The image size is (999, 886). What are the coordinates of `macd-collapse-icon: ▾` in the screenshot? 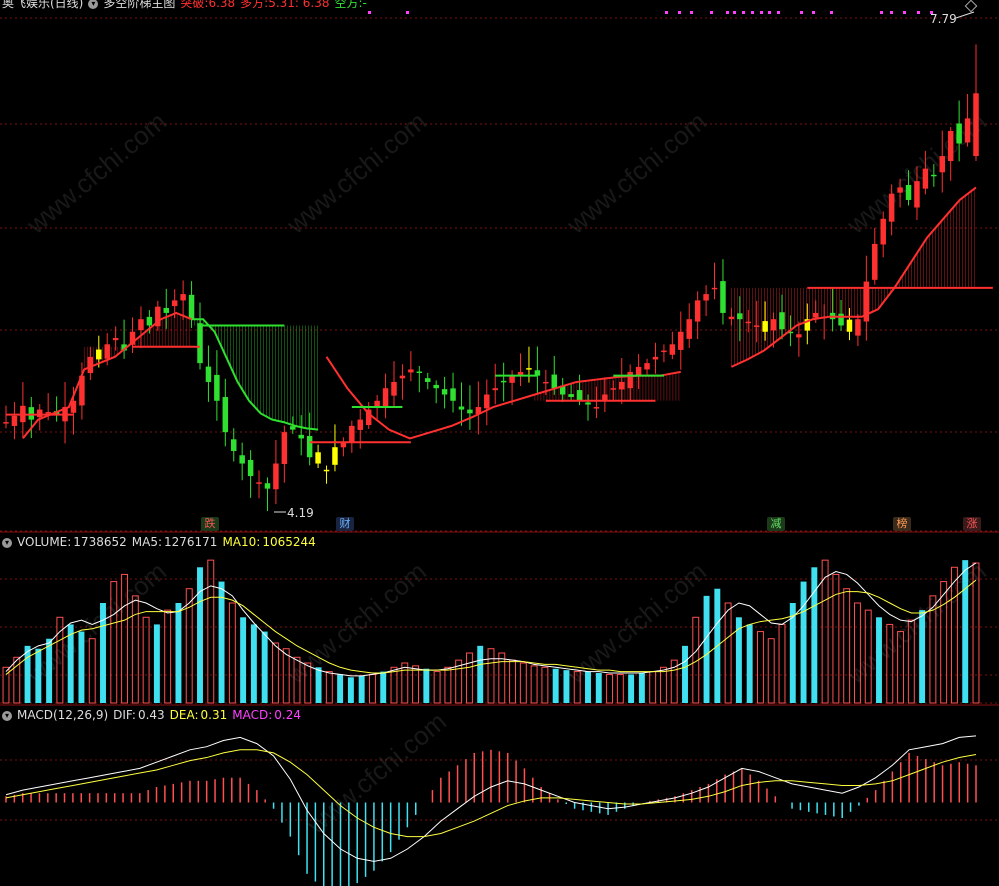 It's located at (7, 715).